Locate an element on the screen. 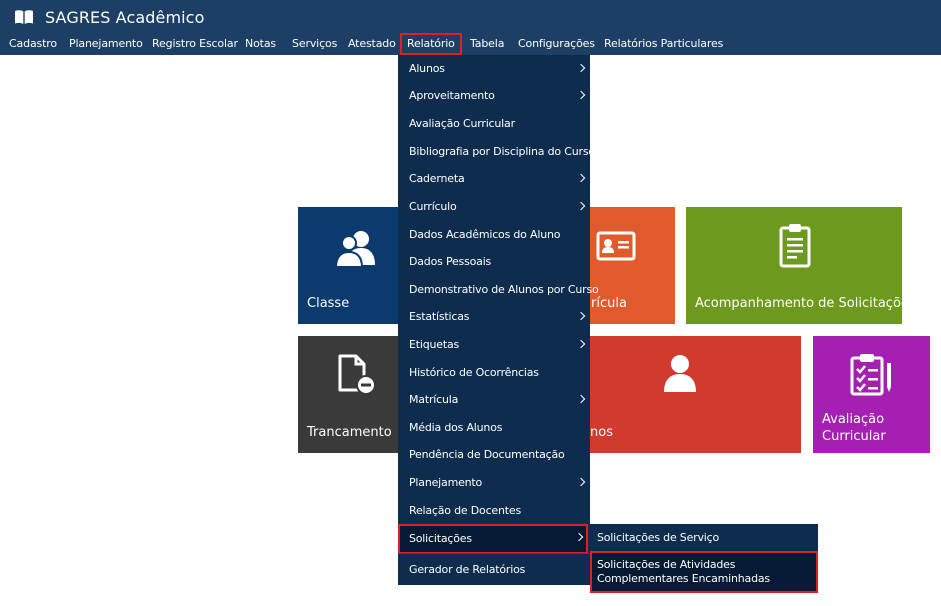 Image resolution: width=941 pixels, height=606 pixels. menu-item-pendencia-documentacao: Pendência de Documentação is located at coordinates (494, 455).